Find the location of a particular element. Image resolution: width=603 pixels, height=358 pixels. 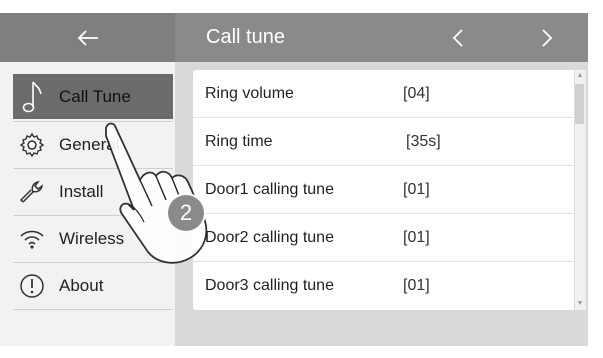

info-icon is located at coordinates (32, 285).